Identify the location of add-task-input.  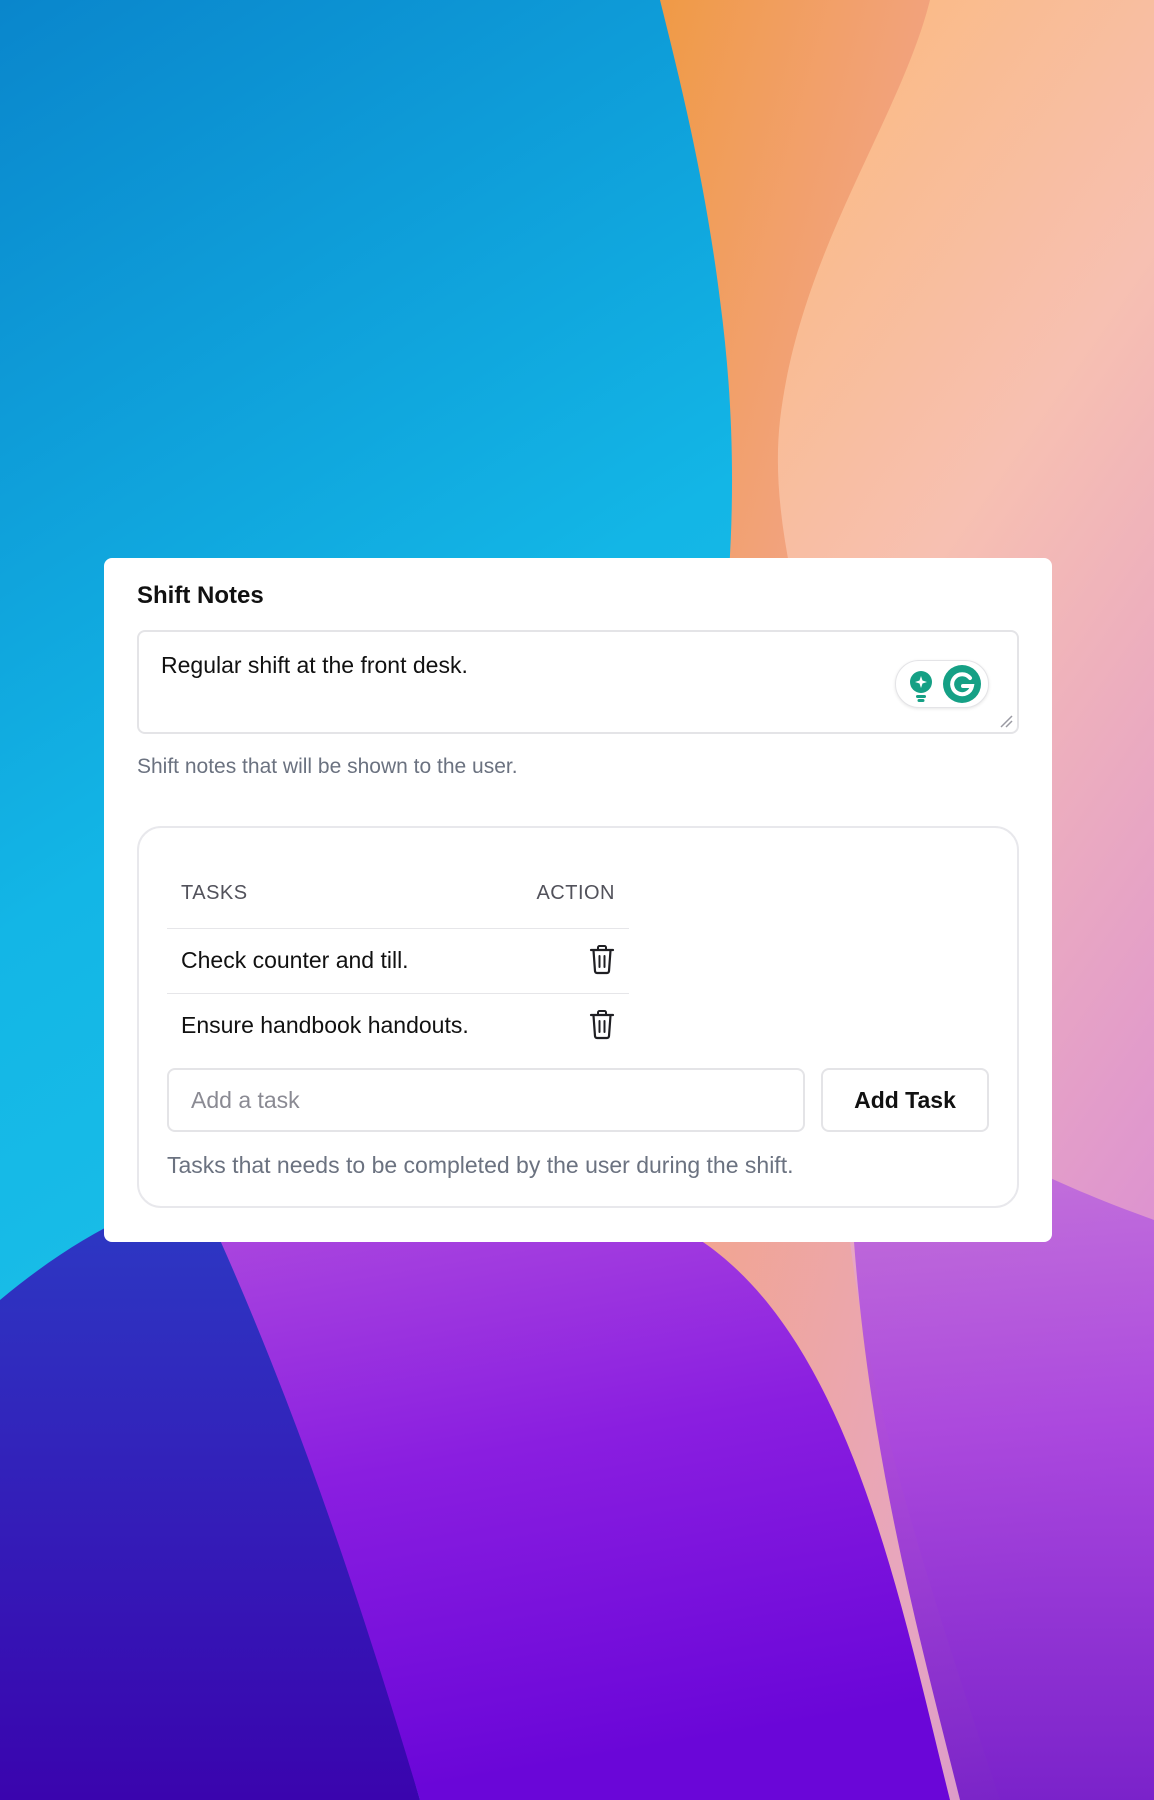
(486, 1100).